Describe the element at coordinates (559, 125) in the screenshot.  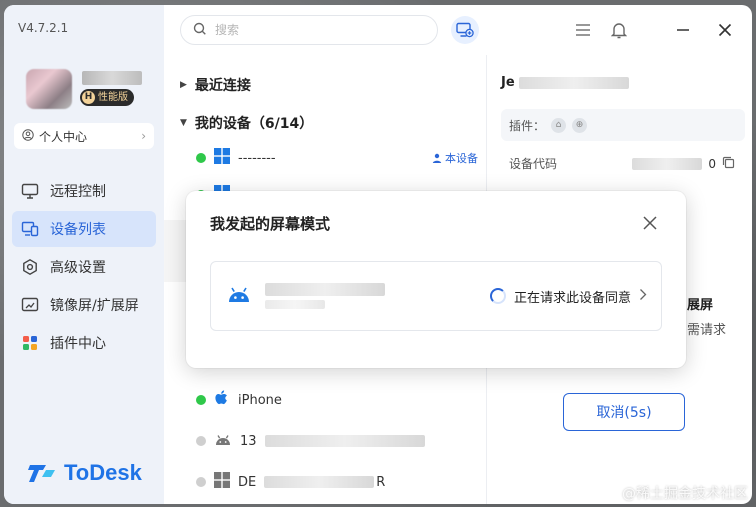
I see `plugin-icon: ⌂` at that location.